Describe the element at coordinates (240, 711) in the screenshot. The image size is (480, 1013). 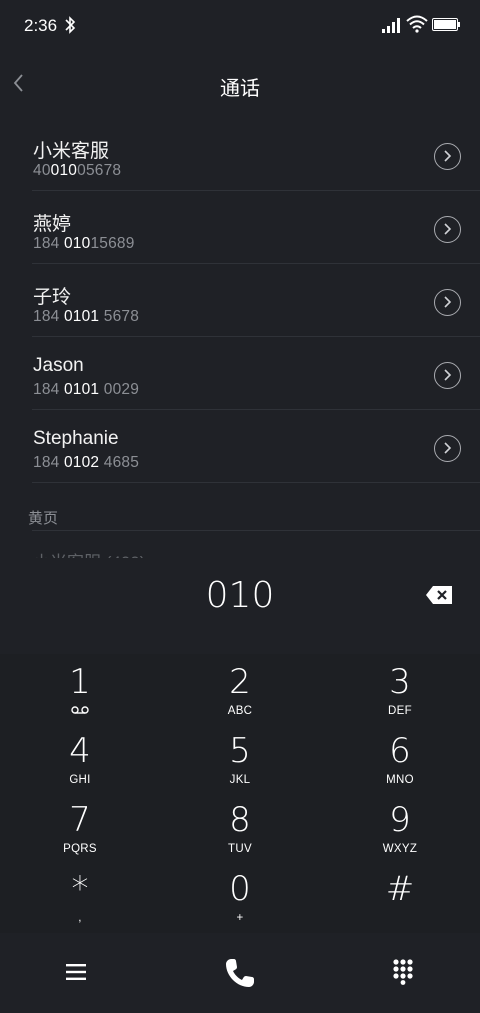
I see `key-letters: ABC` at that location.